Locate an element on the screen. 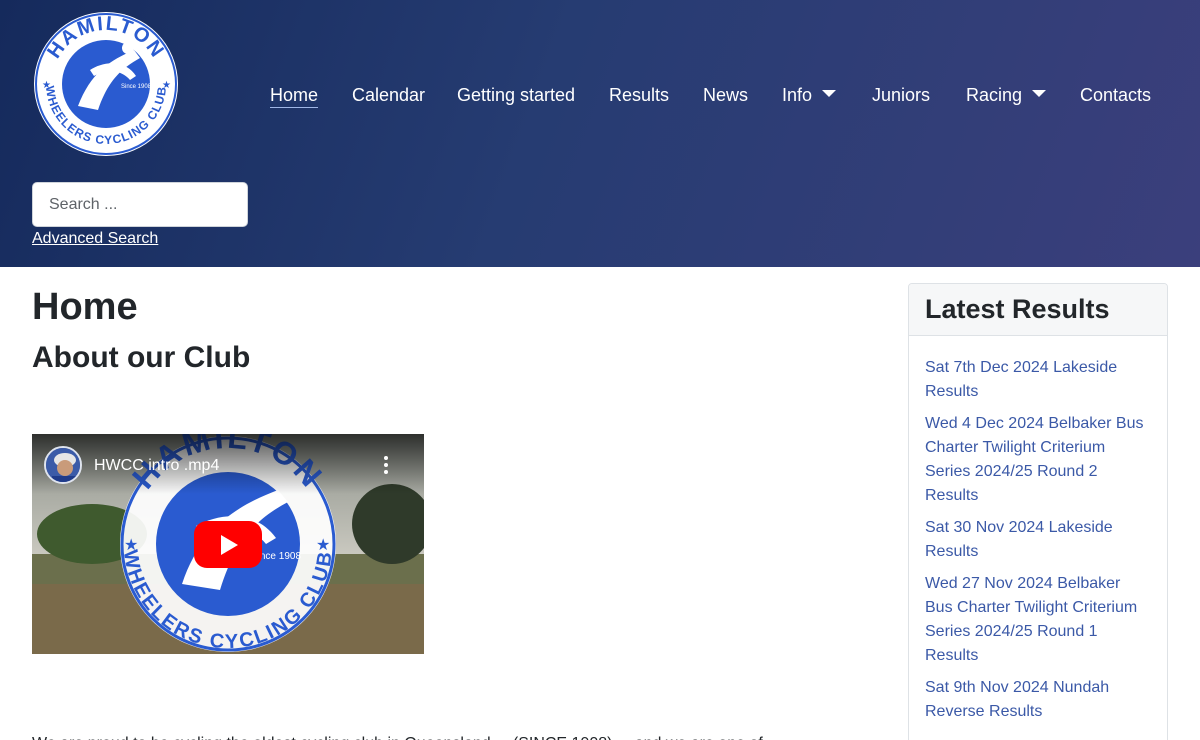  result-link: Sat 9th Nov 2024 Nundah Reverse Results is located at coordinates (1038, 700).